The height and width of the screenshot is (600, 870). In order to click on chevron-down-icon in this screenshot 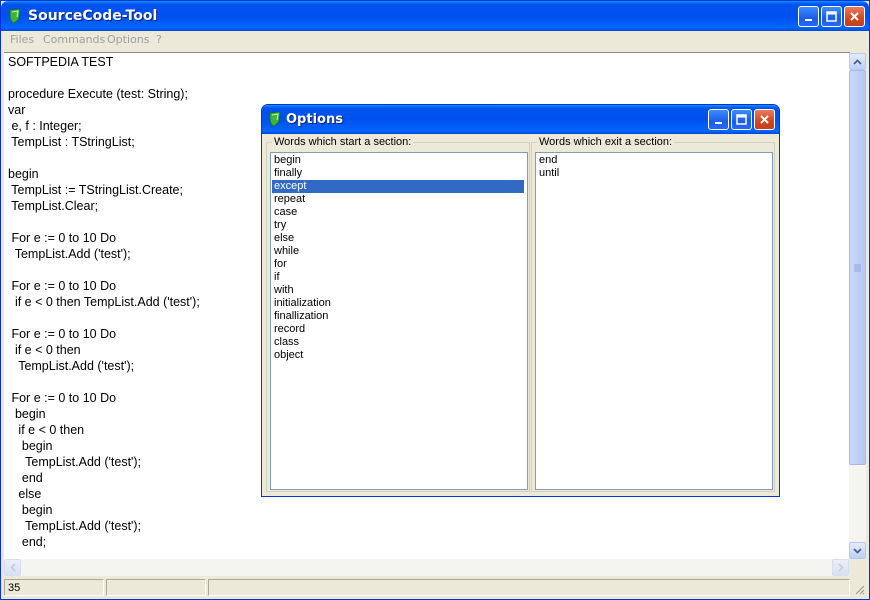, I will do `click(857, 550)`.